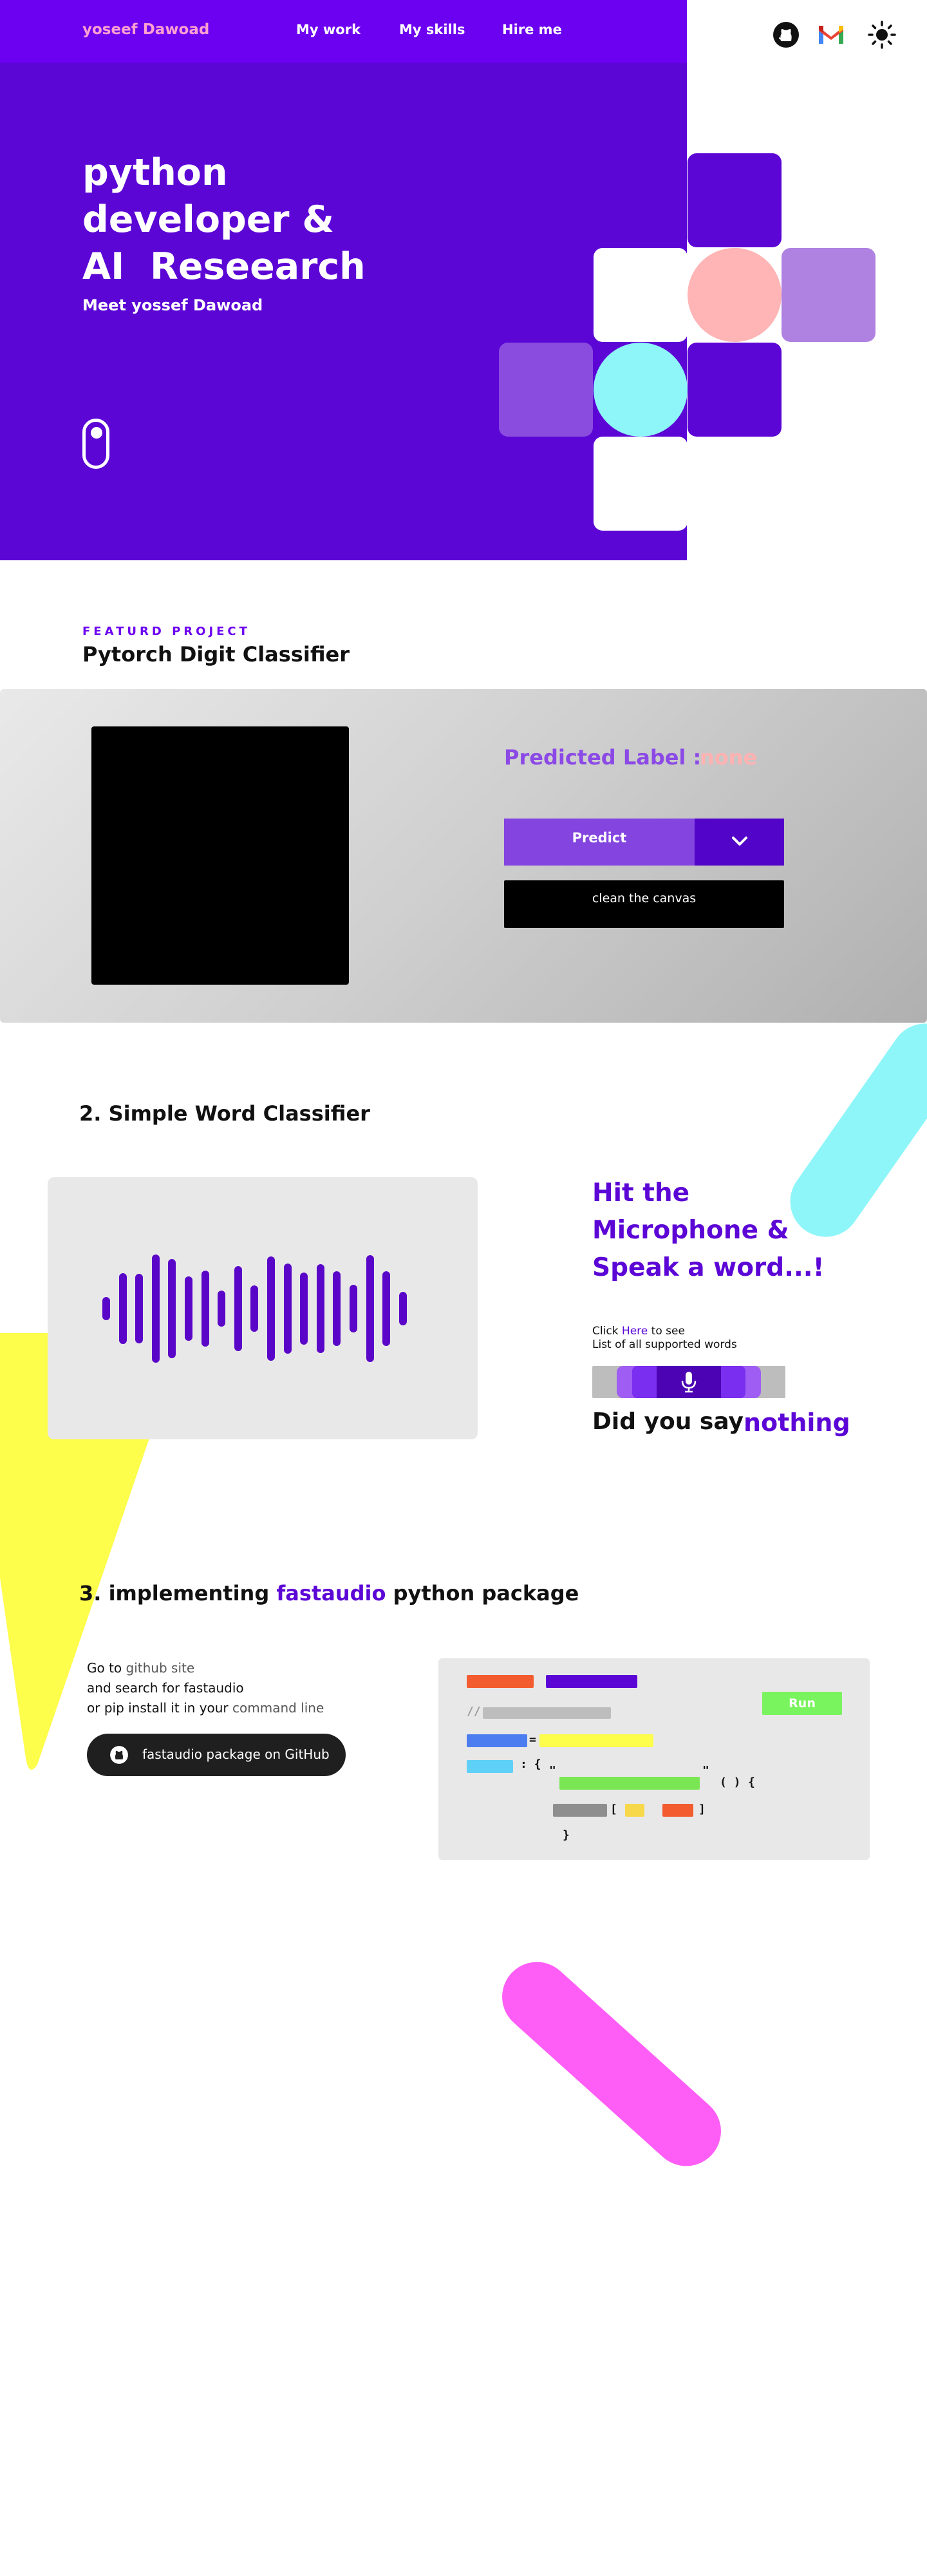  What do you see at coordinates (178, 1593) in the screenshot?
I see `title-text: 3. implementing` at bounding box center [178, 1593].